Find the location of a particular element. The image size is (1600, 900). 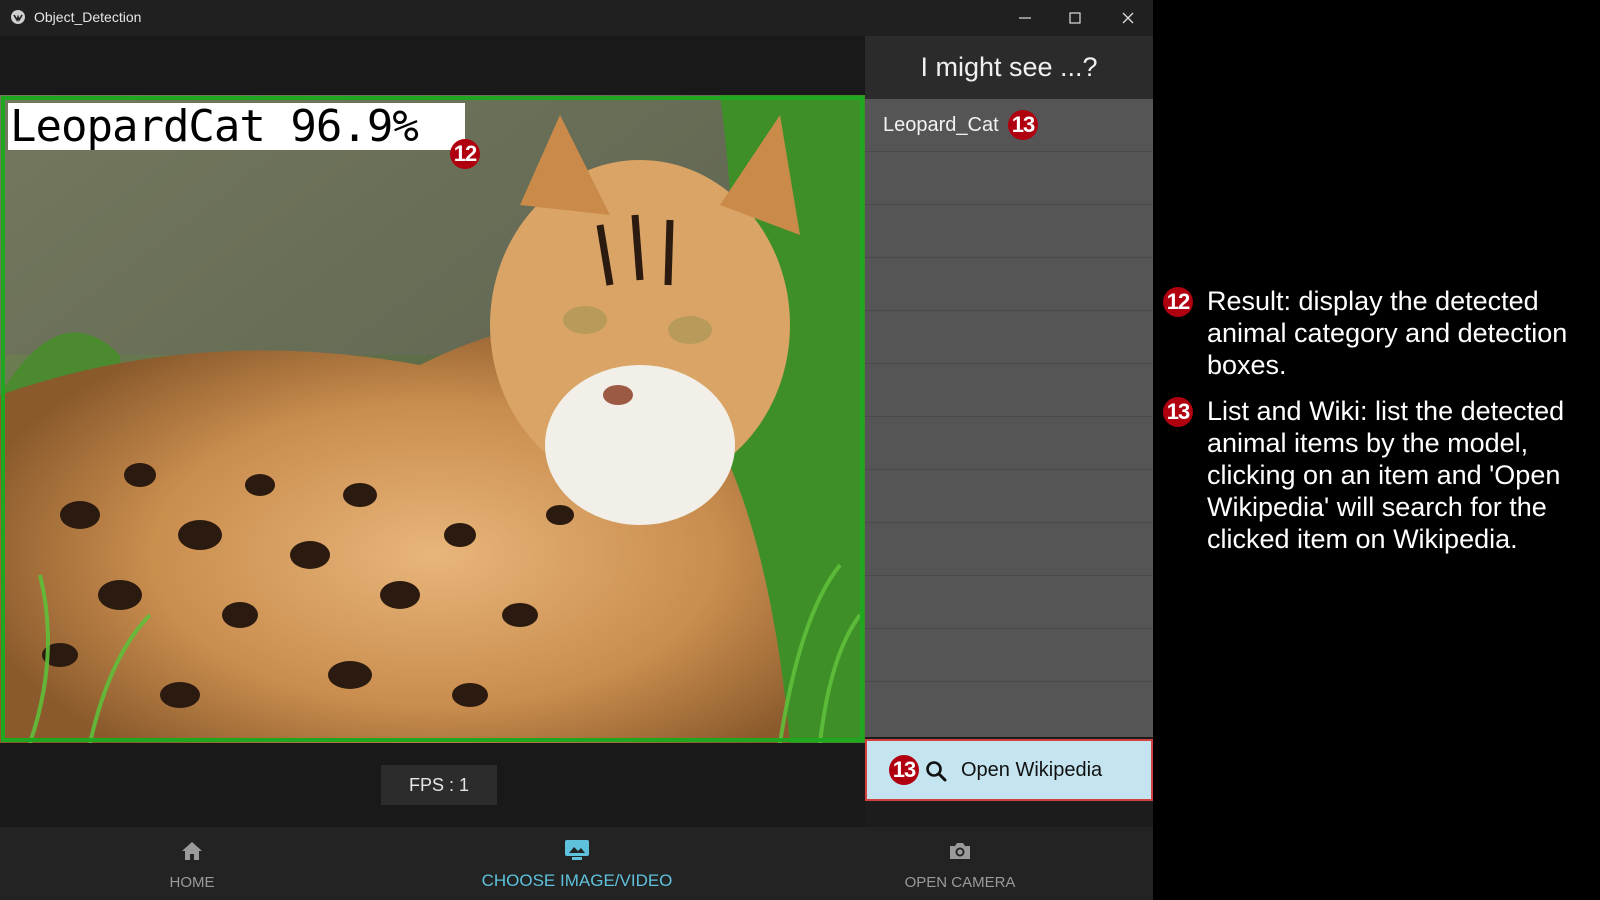

nav-home-label: HOME is located at coordinates (192, 882).